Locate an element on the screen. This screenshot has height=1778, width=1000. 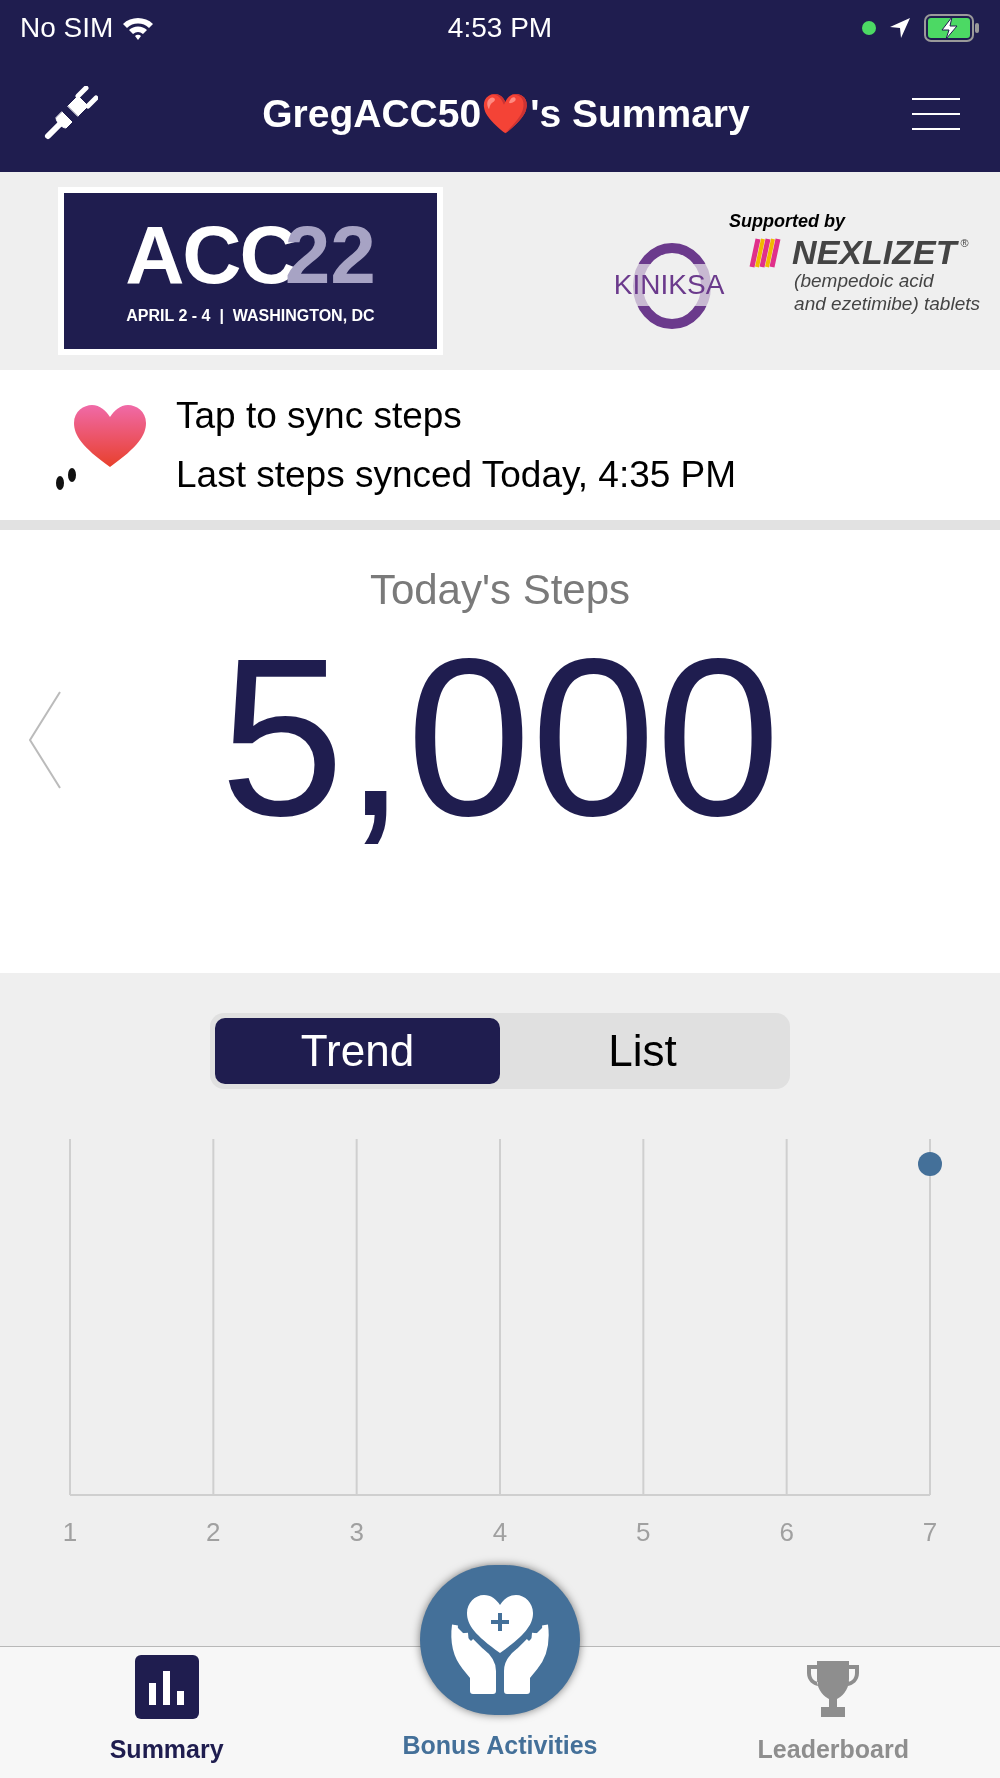
sync-action-text: Tap to sync steps is located at coordinates (319, 415).